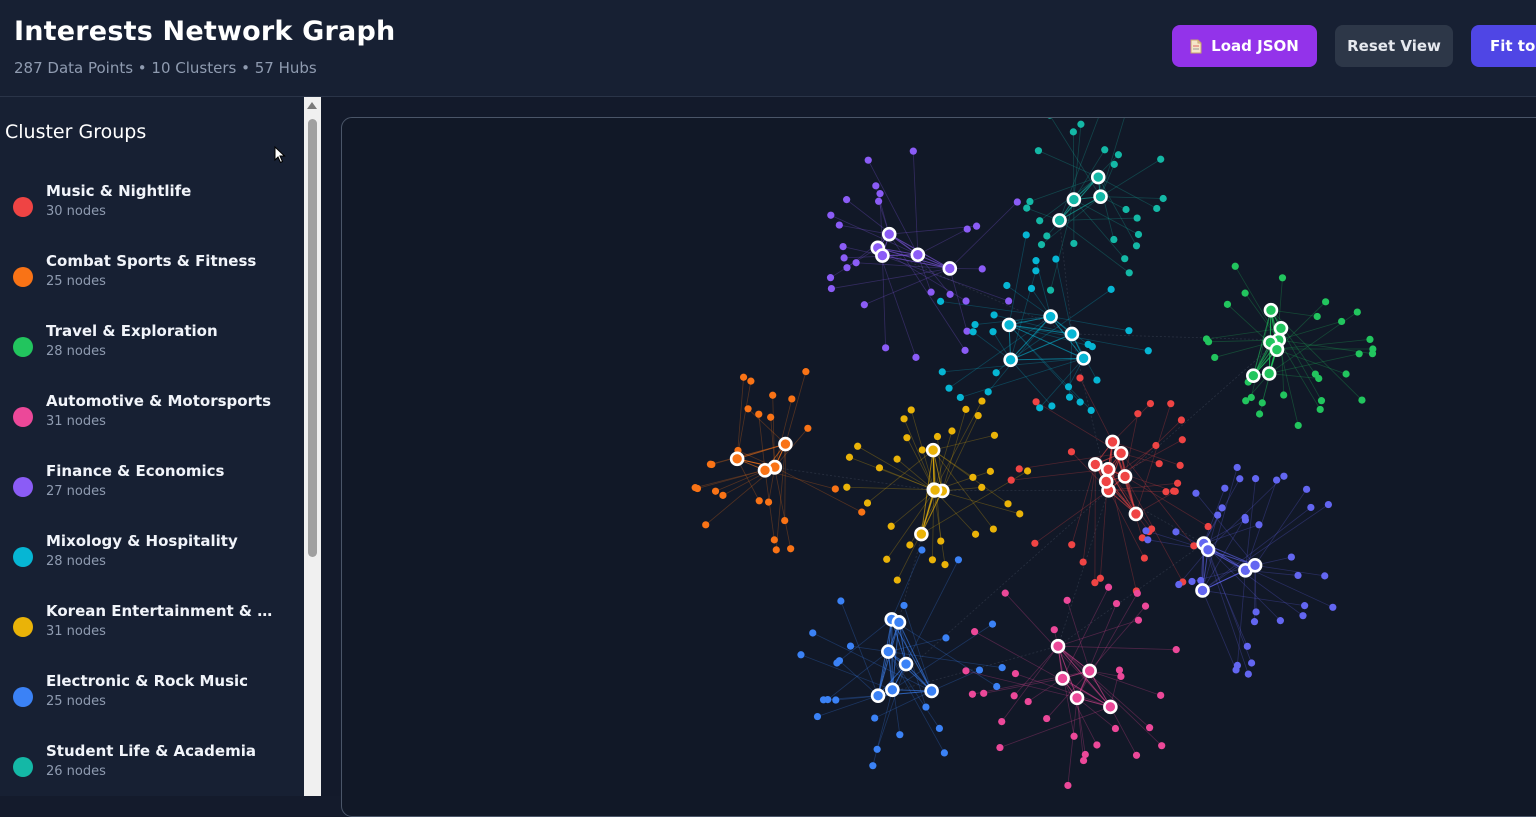 This screenshot has width=1536, height=817. I want to click on sidebar-scrollbar, so click(312, 446).